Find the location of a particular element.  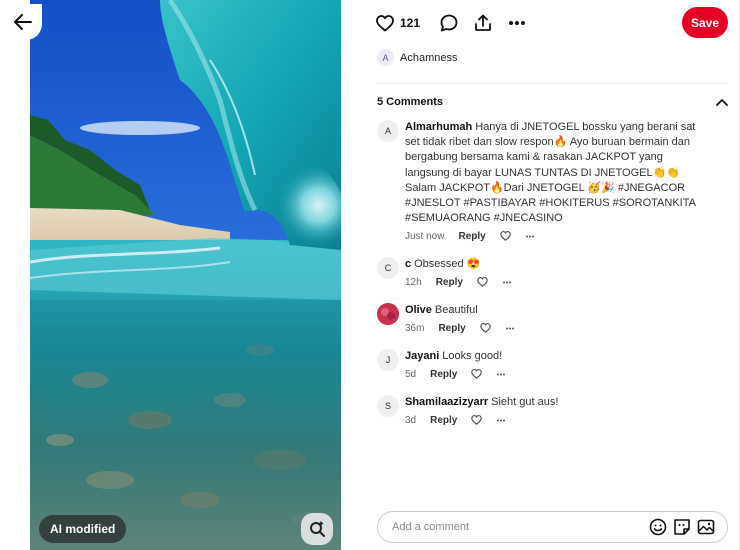

image-icon is located at coordinates (706, 527).